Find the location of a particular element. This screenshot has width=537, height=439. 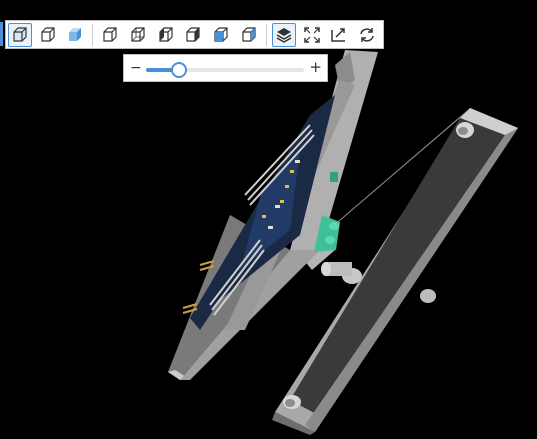

view-front-button is located at coordinates (110, 35).